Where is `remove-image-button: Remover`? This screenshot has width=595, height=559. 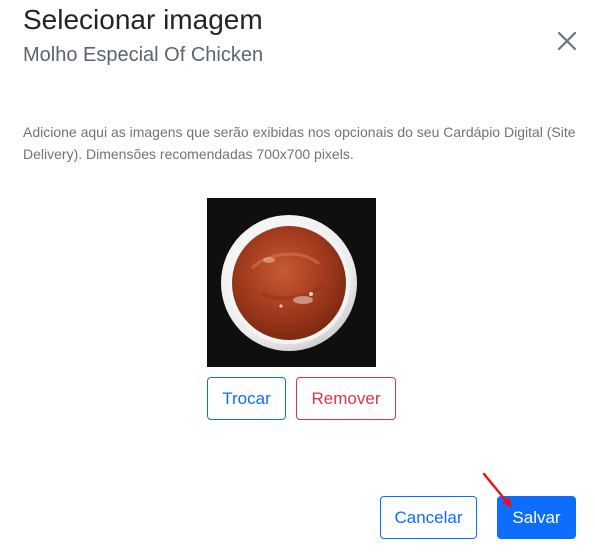 remove-image-button: Remover is located at coordinates (346, 398).